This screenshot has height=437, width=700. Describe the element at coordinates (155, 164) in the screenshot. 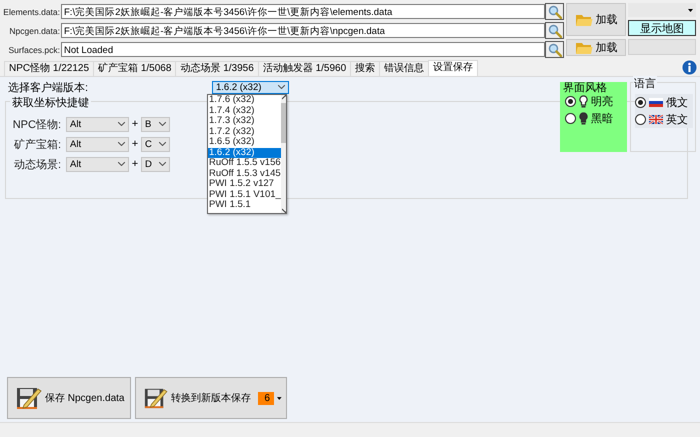

I see `key-select: D` at that location.